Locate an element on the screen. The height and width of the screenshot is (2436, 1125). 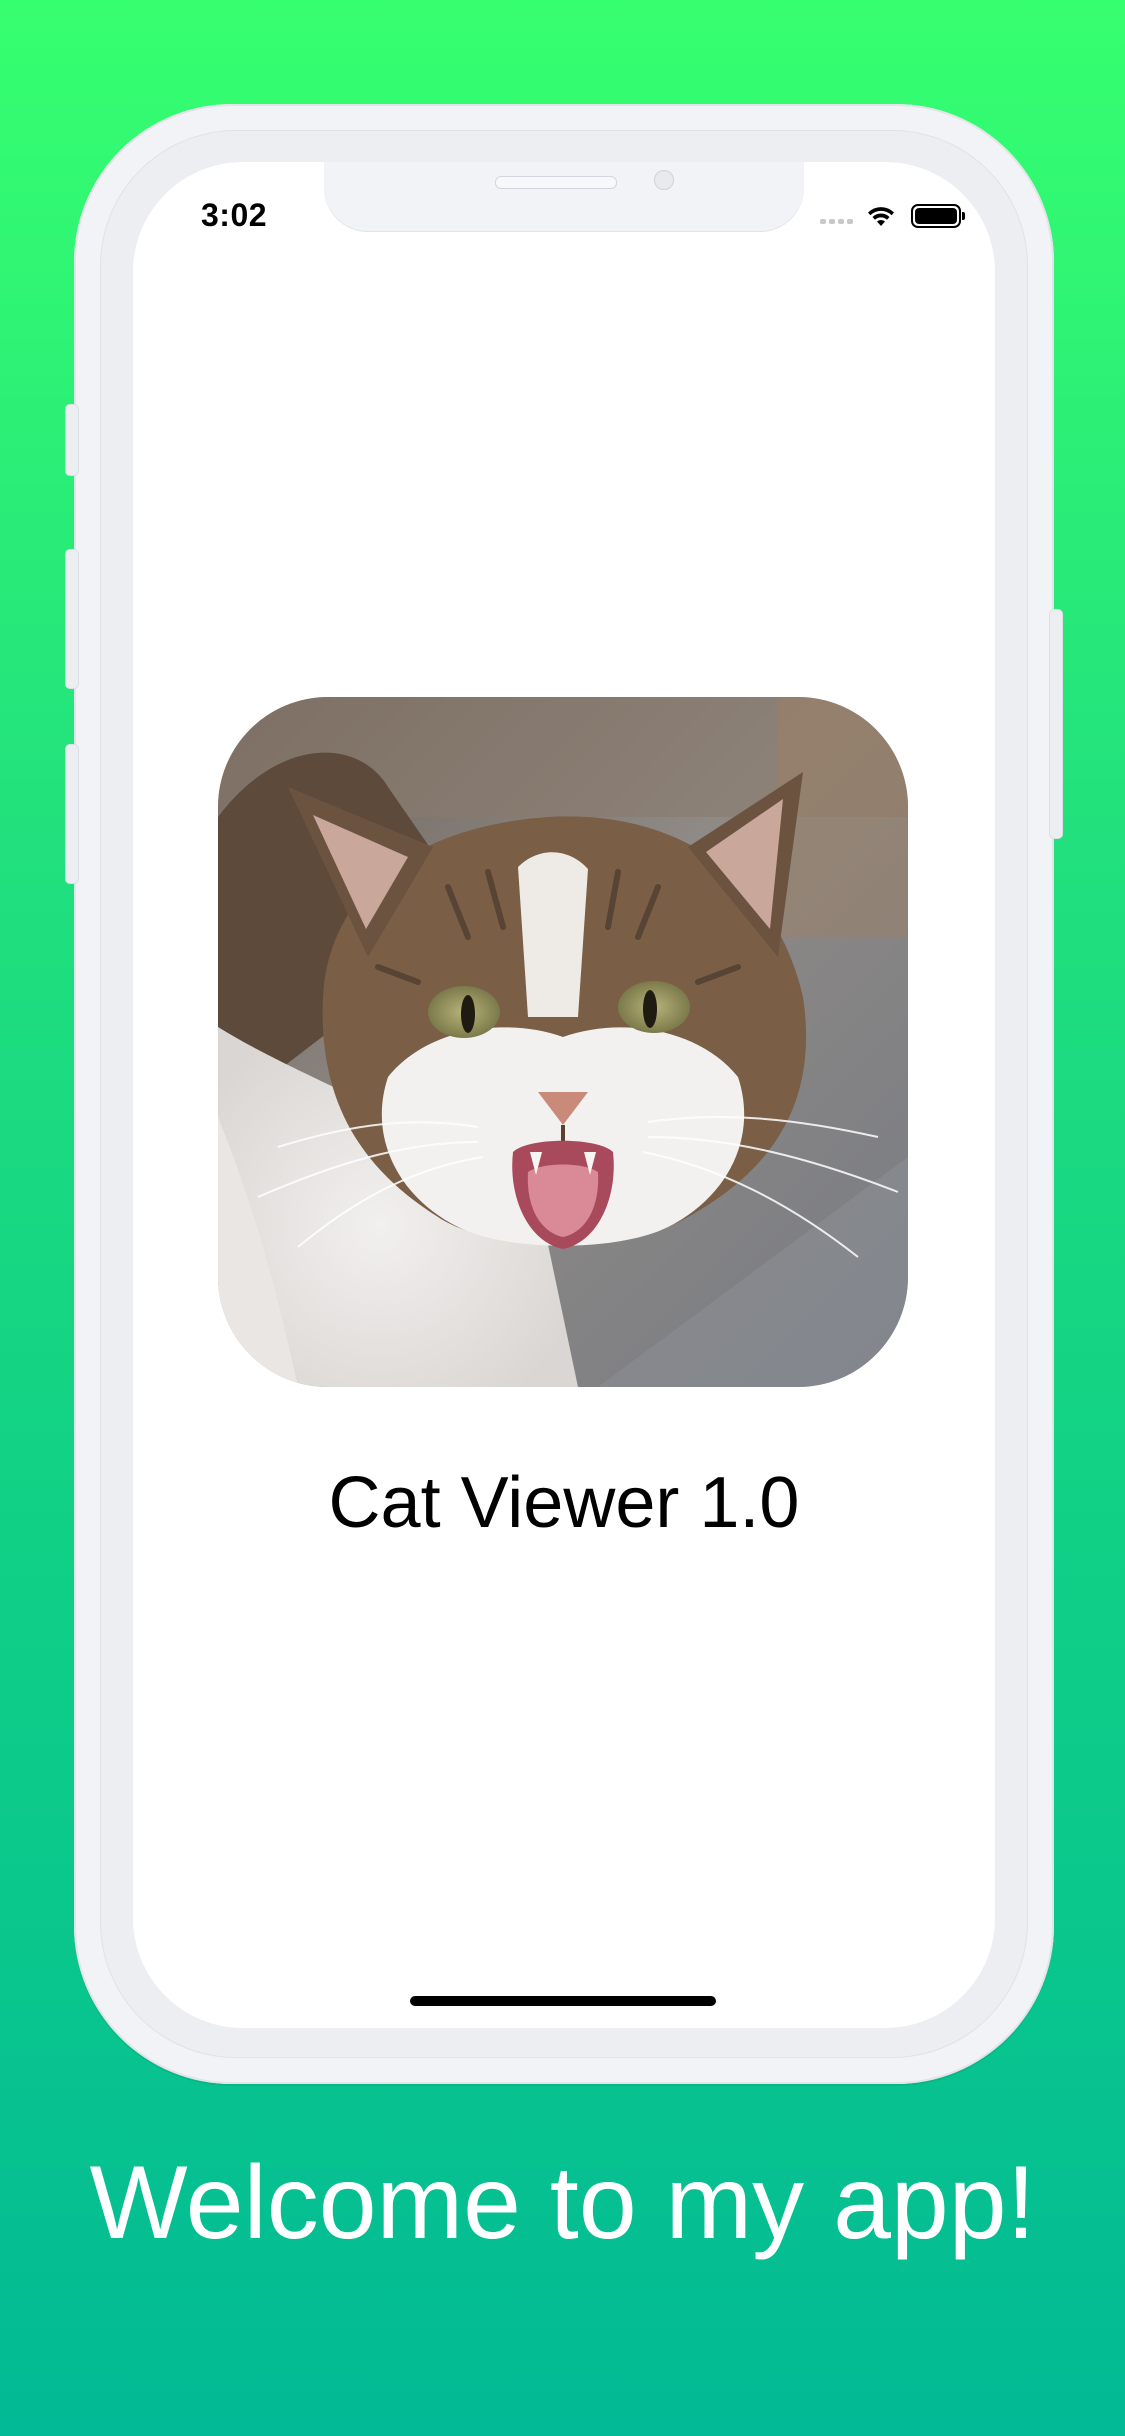
volume-up-button is located at coordinates (72, 619).